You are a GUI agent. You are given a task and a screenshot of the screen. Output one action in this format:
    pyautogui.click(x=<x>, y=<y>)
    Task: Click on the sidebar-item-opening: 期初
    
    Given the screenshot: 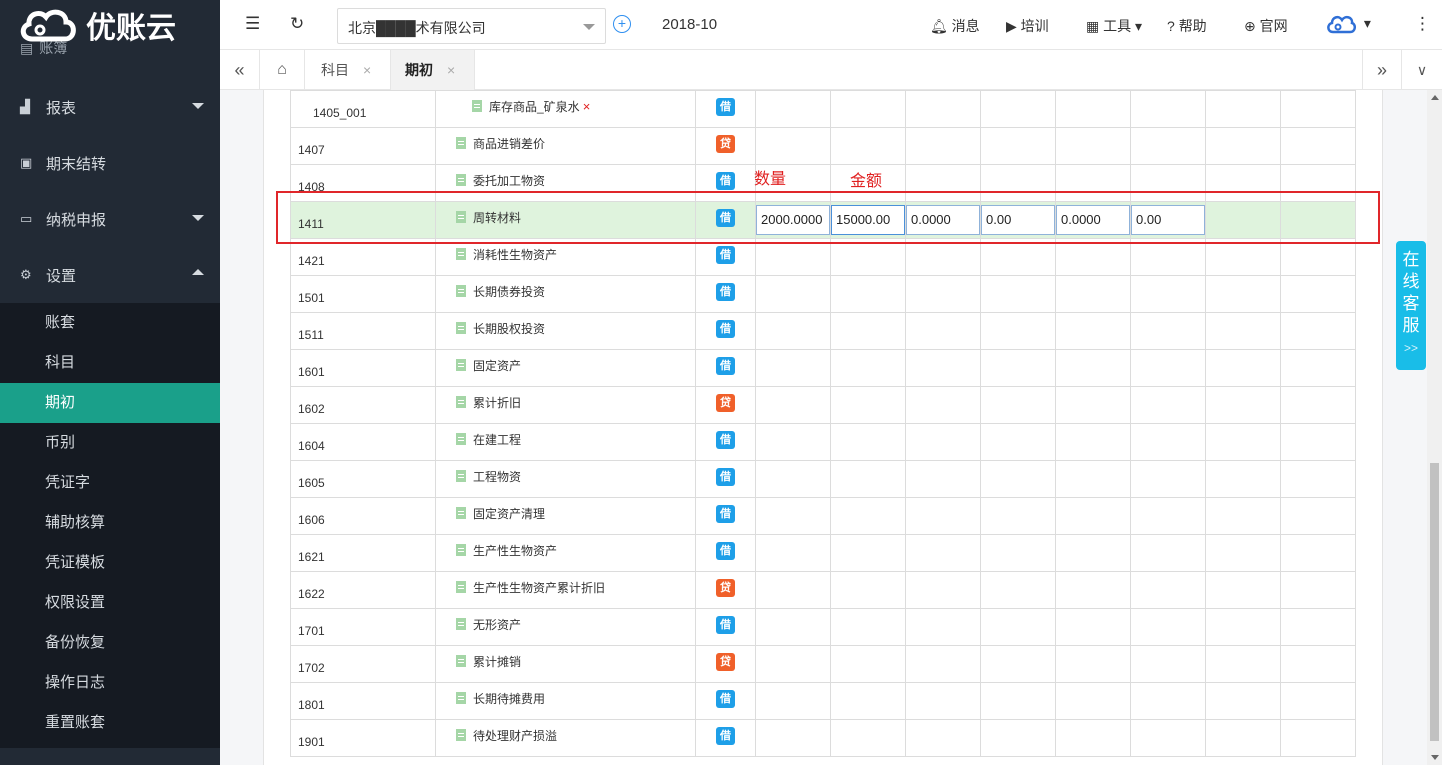 What is the action you would take?
    pyautogui.click(x=110, y=403)
    